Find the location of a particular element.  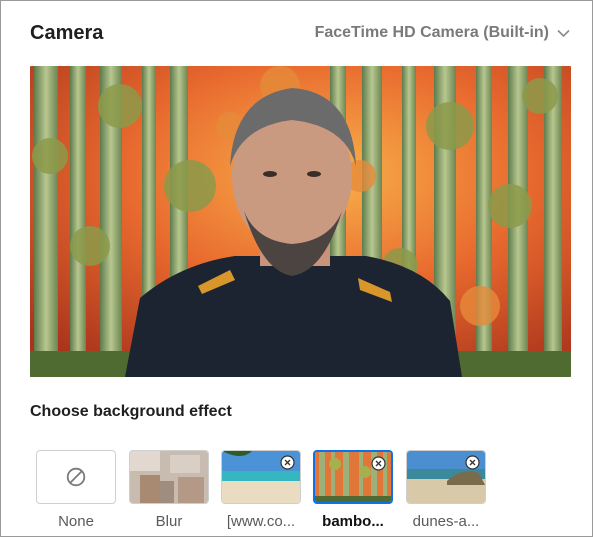

chevron-down-icon is located at coordinates (563, 33).